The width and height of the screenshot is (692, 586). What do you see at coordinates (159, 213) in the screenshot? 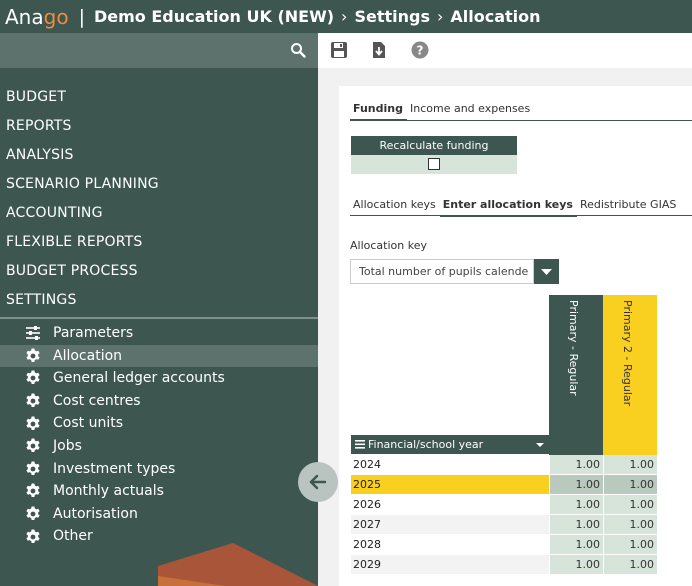
I see `menu-item-accounting: ACCOUNTING` at bounding box center [159, 213].